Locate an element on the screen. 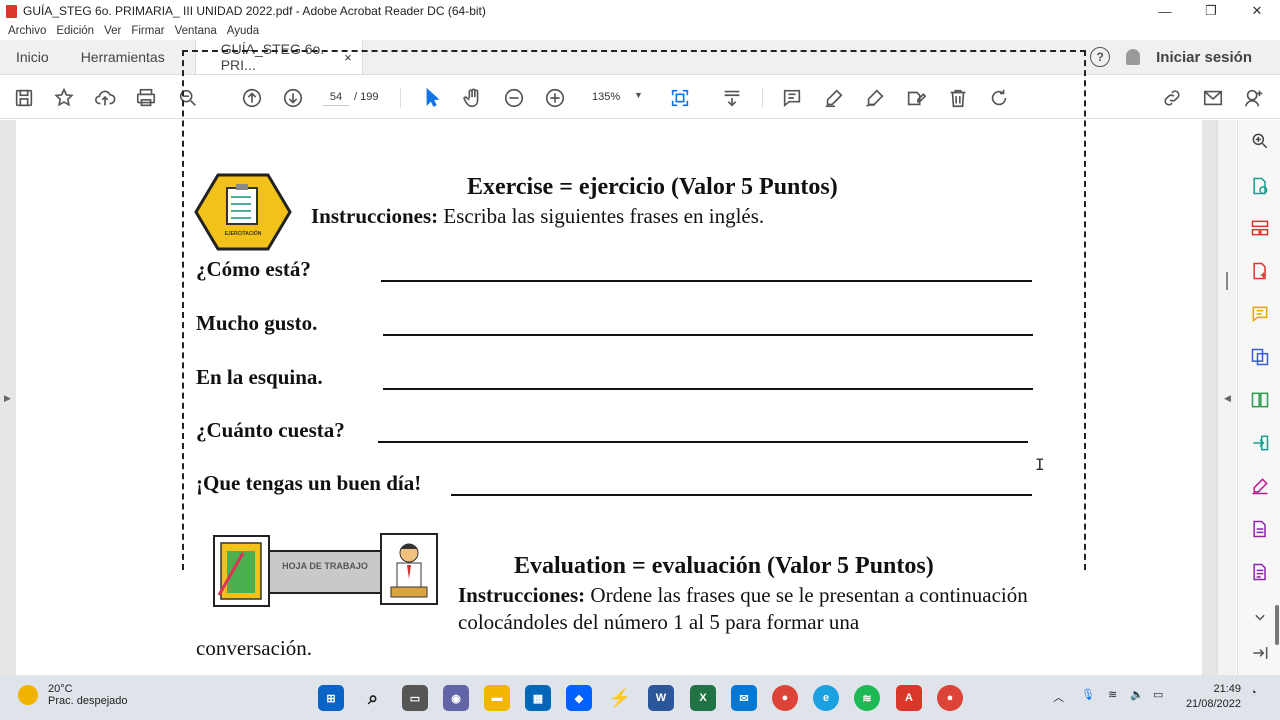 The height and width of the screenshot is (720, 1280). print-icon is located at coordinates (146, 98).